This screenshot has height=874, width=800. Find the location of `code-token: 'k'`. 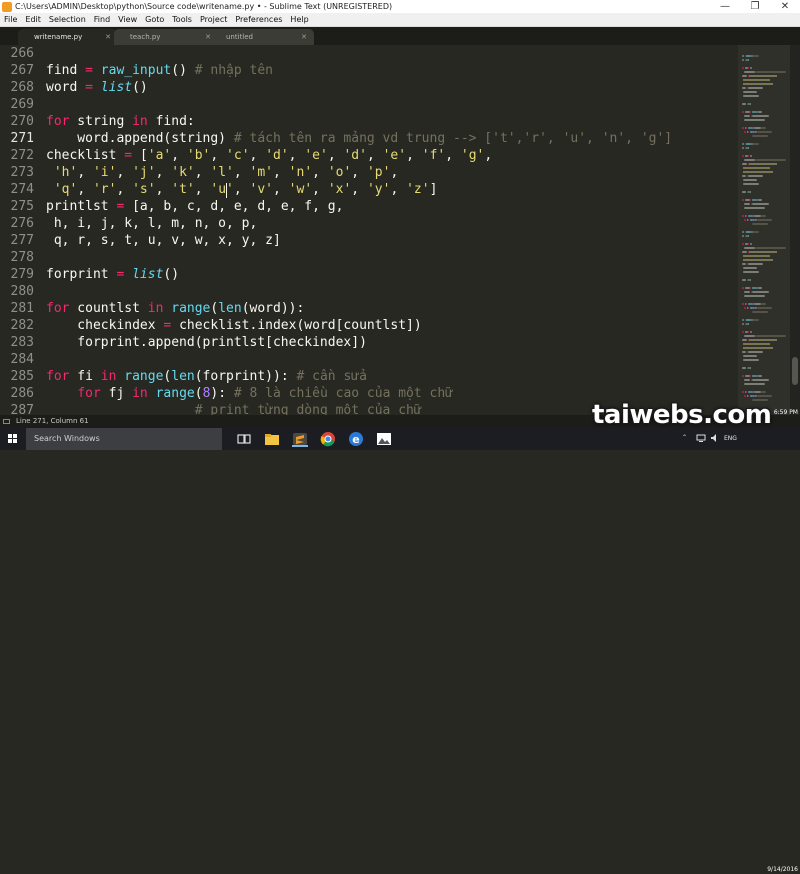

code-token: 'k' is located at coordinates (183, 172).